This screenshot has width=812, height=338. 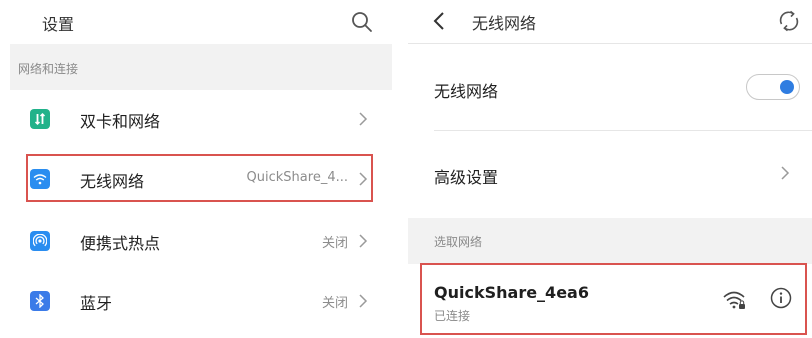 What do you see at coordinates (201, 301) in the screenshot?
I see `settings-item-bluetooth: 蓝牙 关闭` at bounding box center [201, 301].